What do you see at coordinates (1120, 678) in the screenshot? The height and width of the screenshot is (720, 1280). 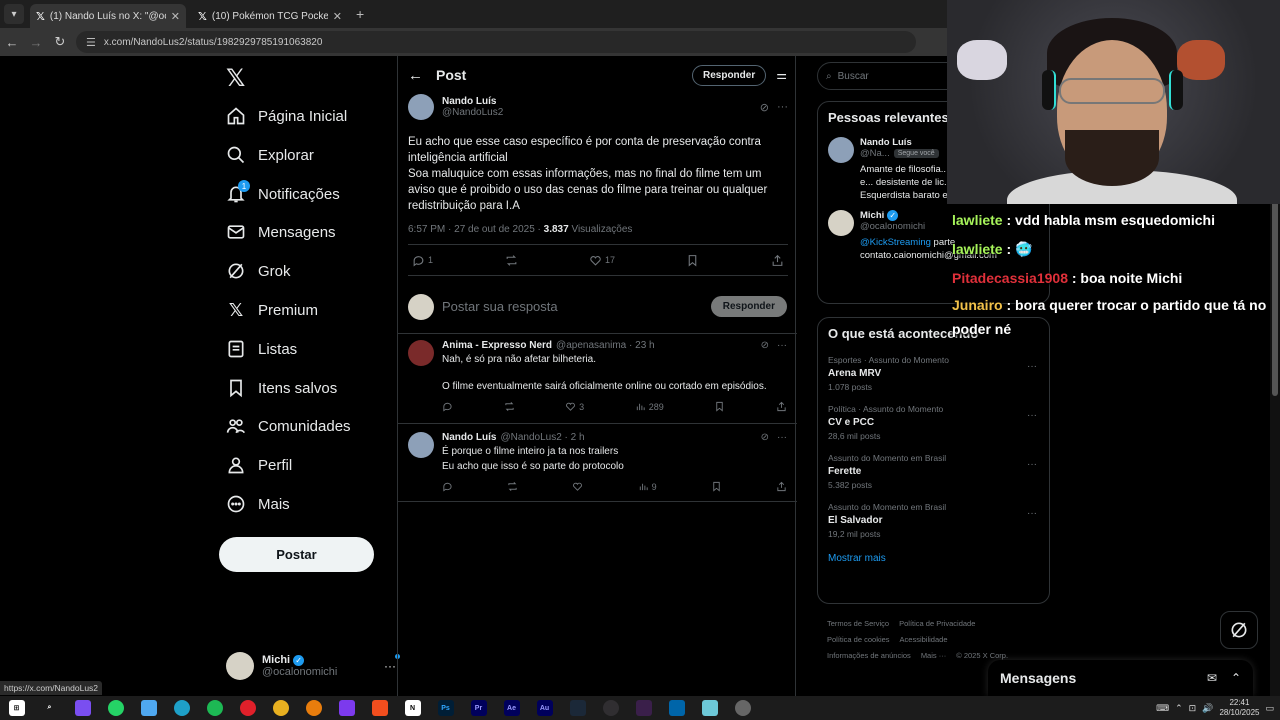 I see `messages-drawer: Mensagens ✉ ⌃` at bounding box center [1120, 678].